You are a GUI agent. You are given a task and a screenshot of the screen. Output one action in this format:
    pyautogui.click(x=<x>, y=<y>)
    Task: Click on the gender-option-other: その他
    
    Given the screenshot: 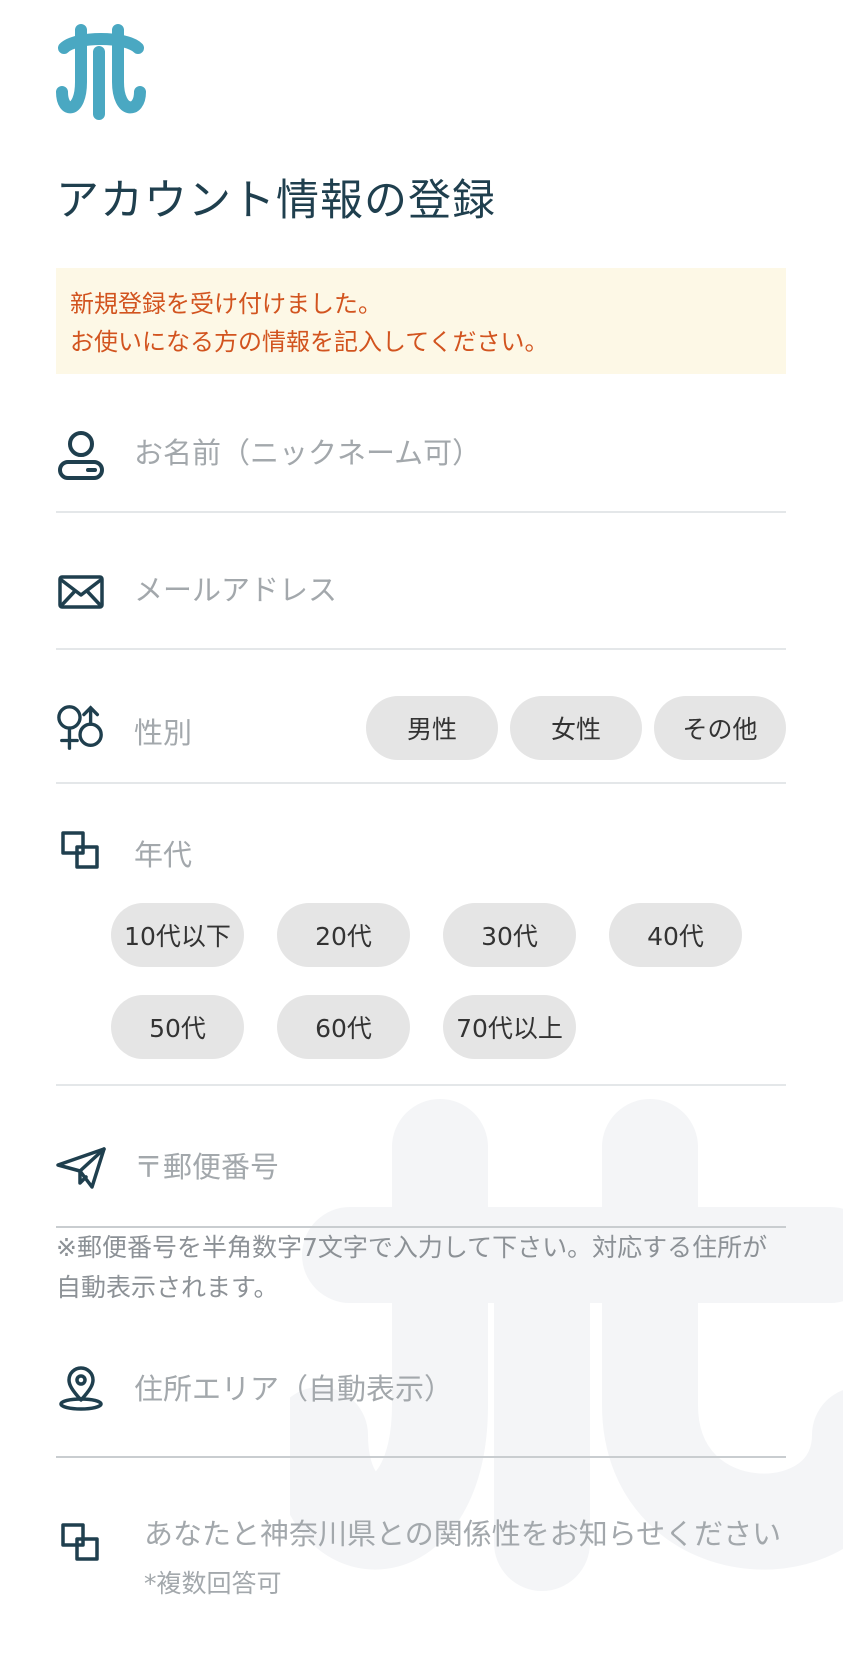 What is the action you would take?
    pyautogui.click(x=720, y=728)
    